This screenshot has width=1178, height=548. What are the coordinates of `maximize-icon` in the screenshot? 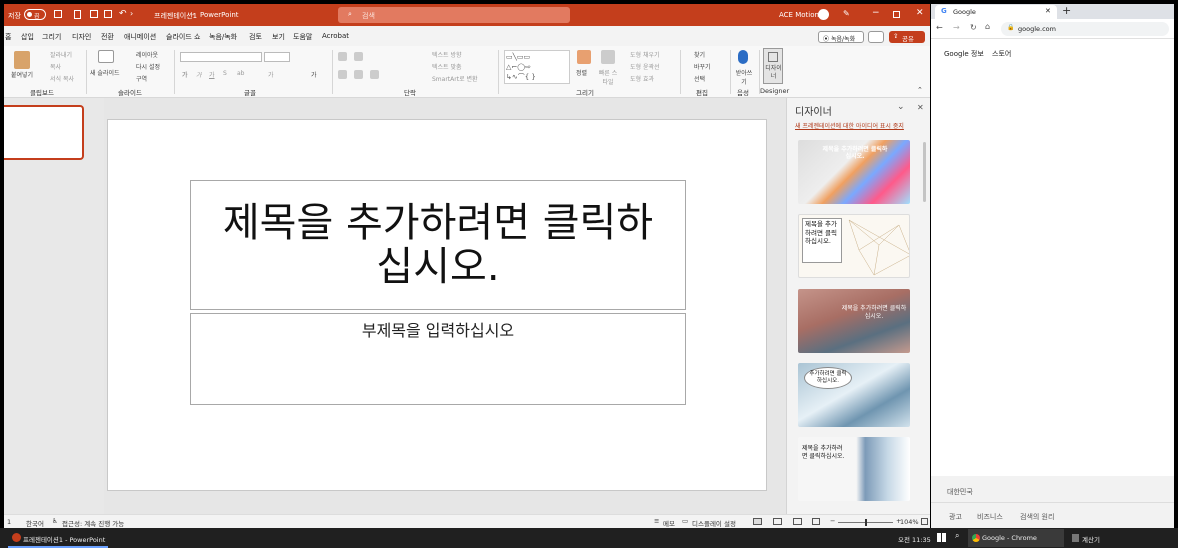 It's located at (896, 14).